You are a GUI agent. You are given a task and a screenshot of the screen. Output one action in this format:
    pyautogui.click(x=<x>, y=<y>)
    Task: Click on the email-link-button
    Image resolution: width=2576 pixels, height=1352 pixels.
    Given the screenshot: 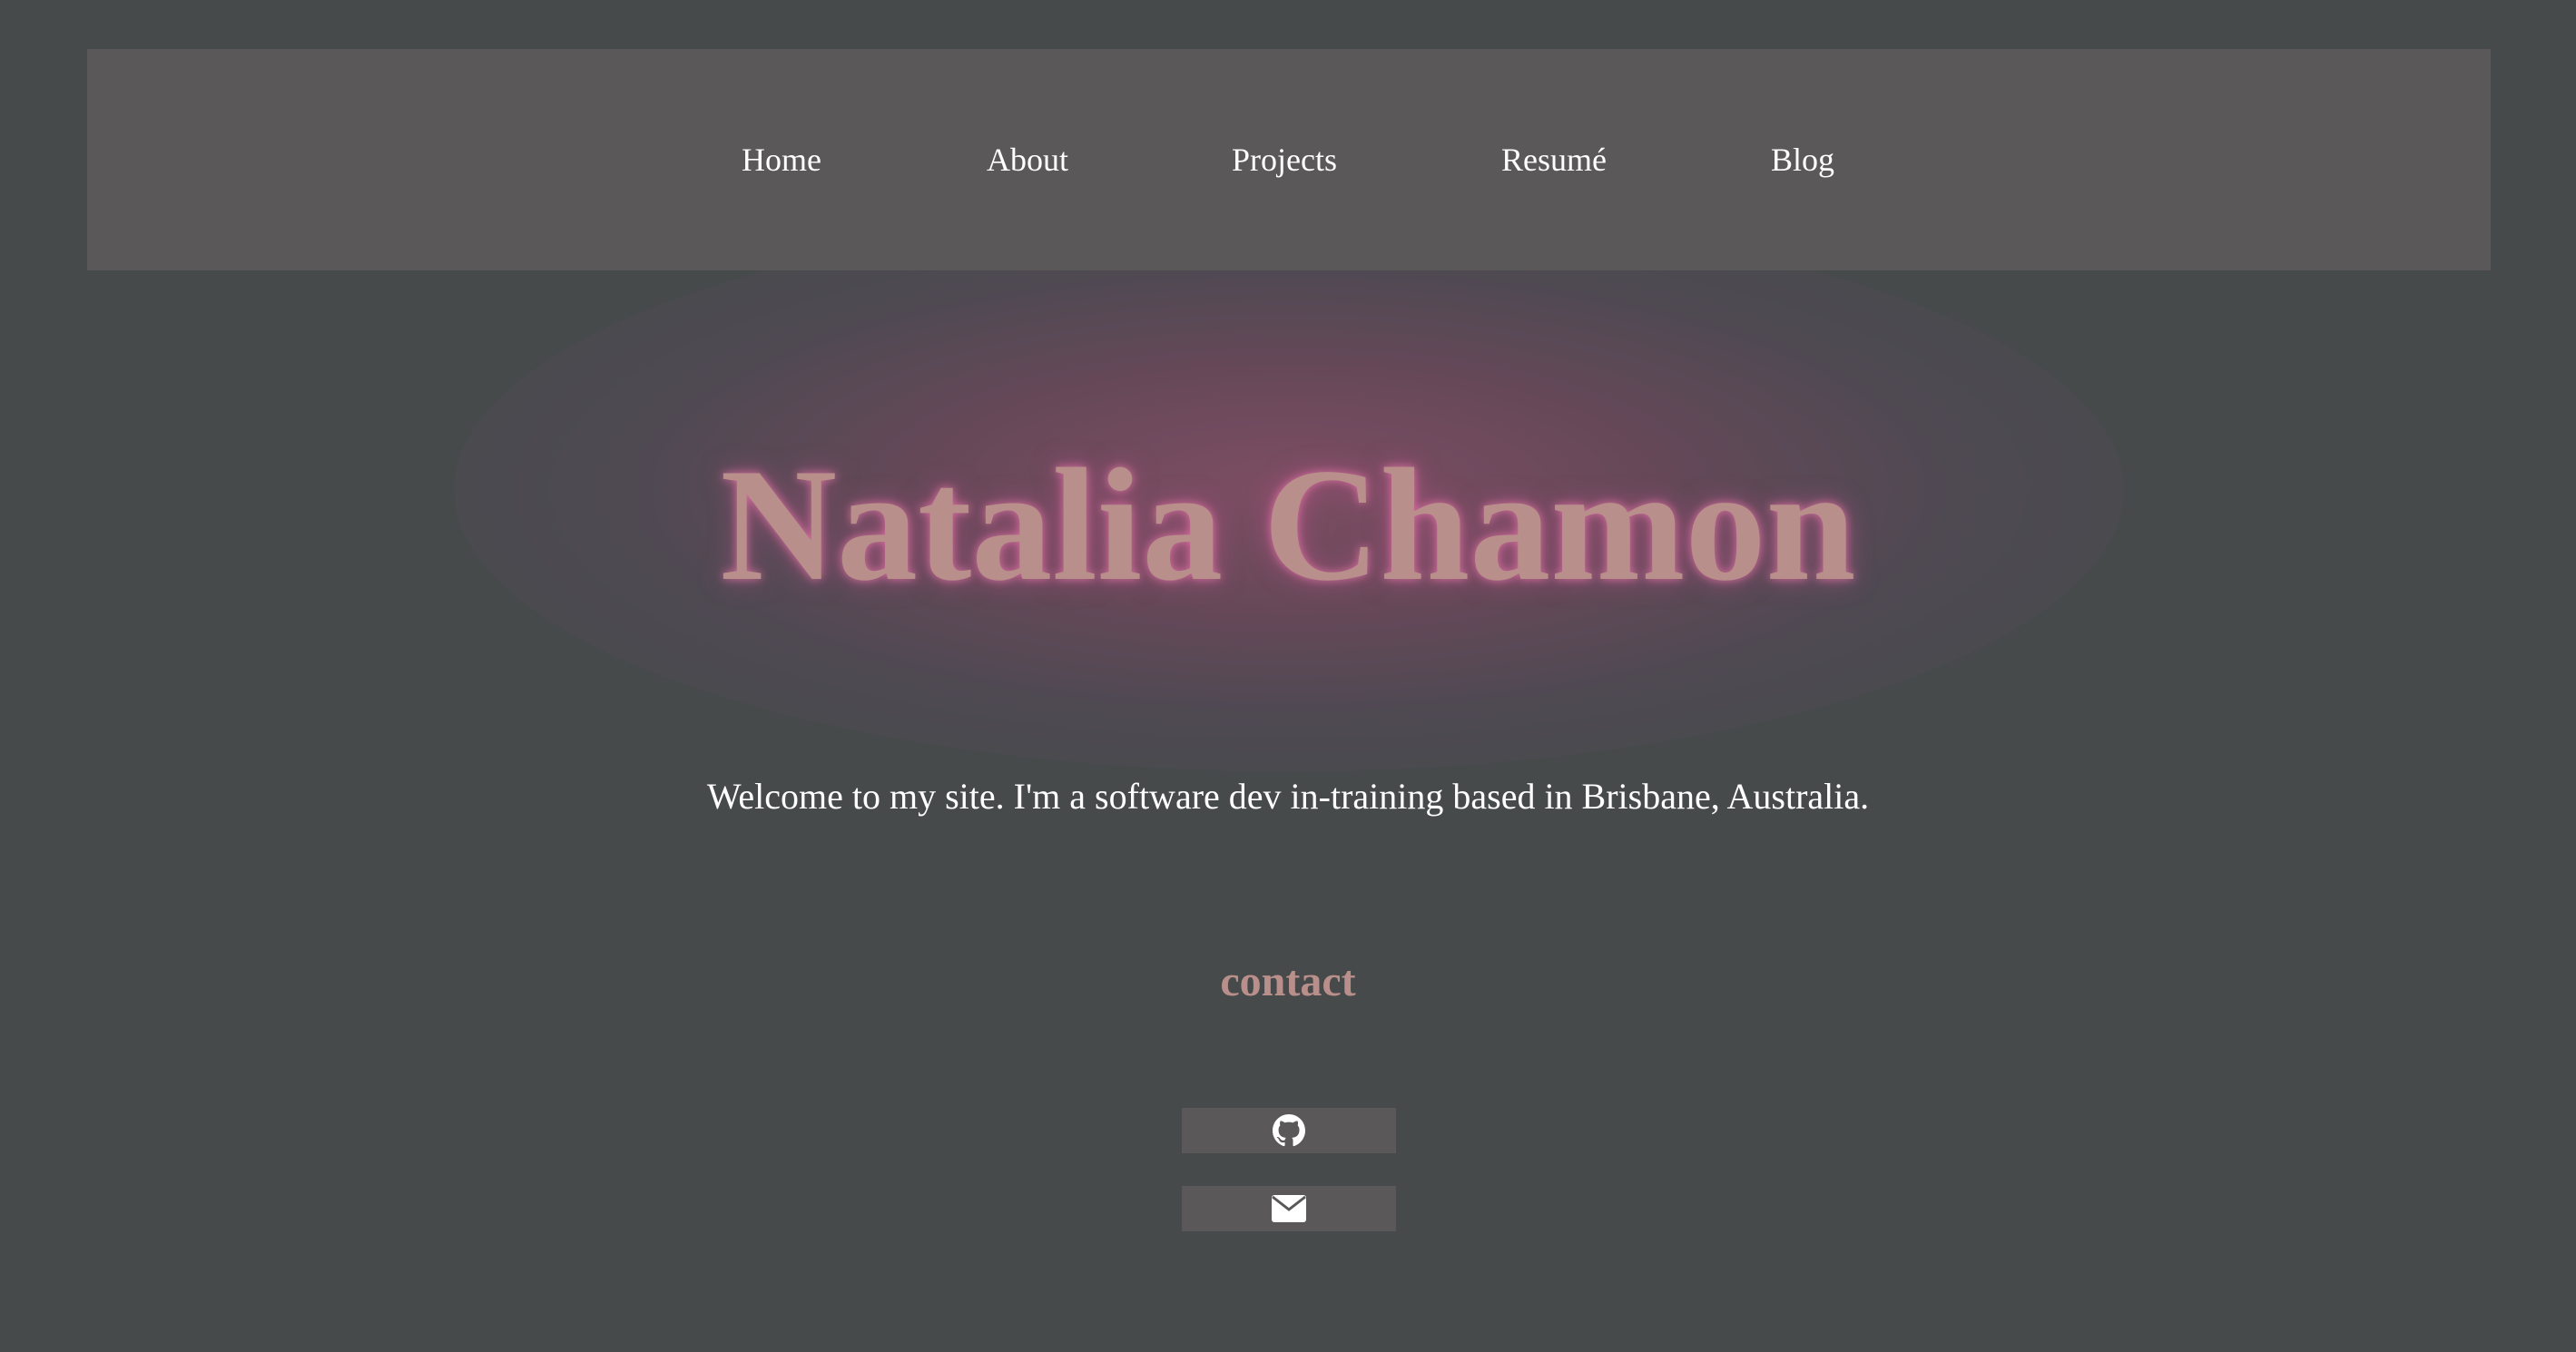 What is the action you would take?
    pyautogui.click(x=1289, y=1208)
    